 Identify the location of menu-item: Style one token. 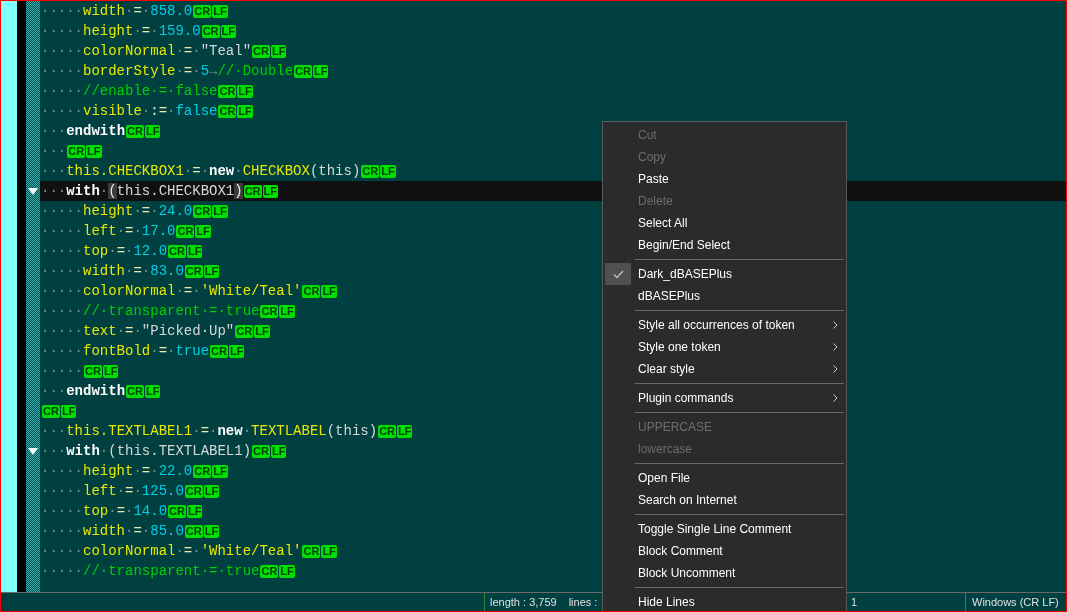
(724, 347).